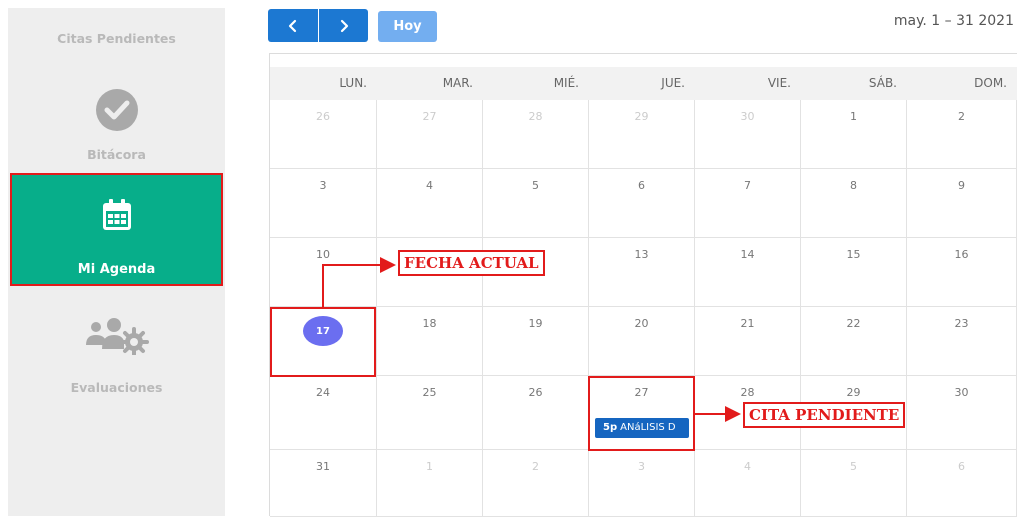 The width and height of the screenshot is (1017, 517). What do you see at coordinates (323, 272) in the screenshot?
I see `day-cell: 10` at bounding box center [323, 272].